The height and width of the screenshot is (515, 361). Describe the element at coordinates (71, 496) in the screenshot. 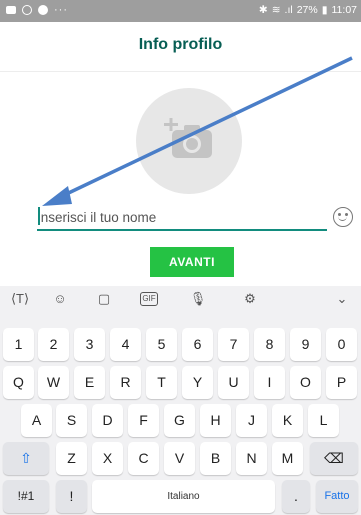

I see `exclamation-key: !` at that location.